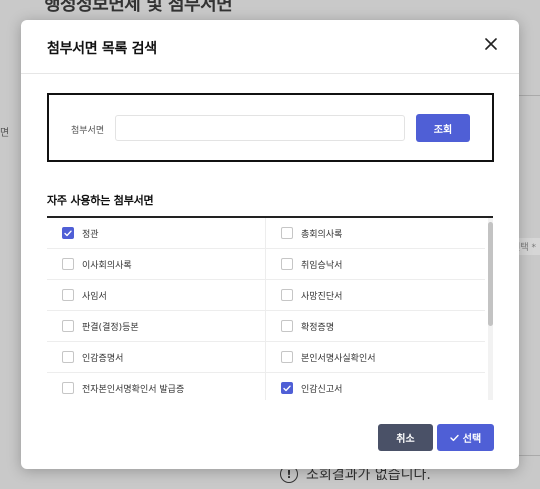 Image resolution: width=540 pixels, height=489 pixels. What do you see at coordinates (156, 326) in the screenshot?
I see `attachment-item: 판결(결정)등본` at bounding box center [156, 326].